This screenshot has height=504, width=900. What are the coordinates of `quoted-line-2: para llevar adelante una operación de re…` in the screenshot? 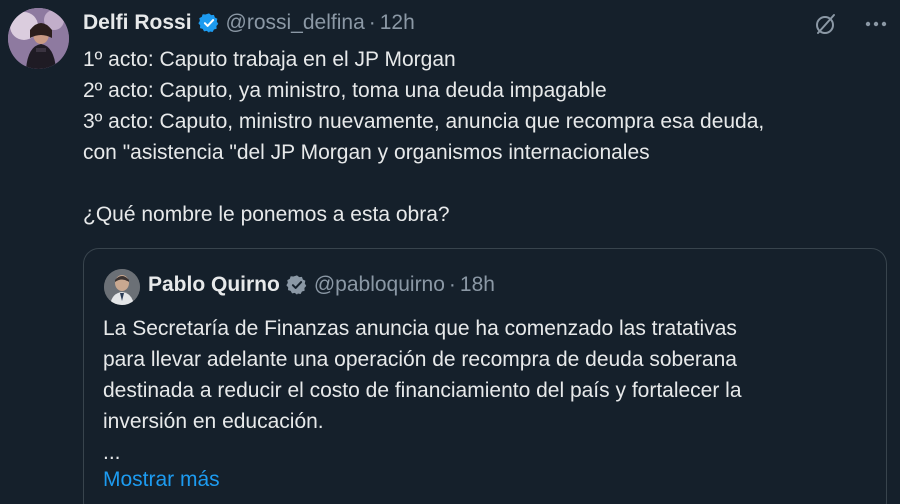 It's located at (420, 359).